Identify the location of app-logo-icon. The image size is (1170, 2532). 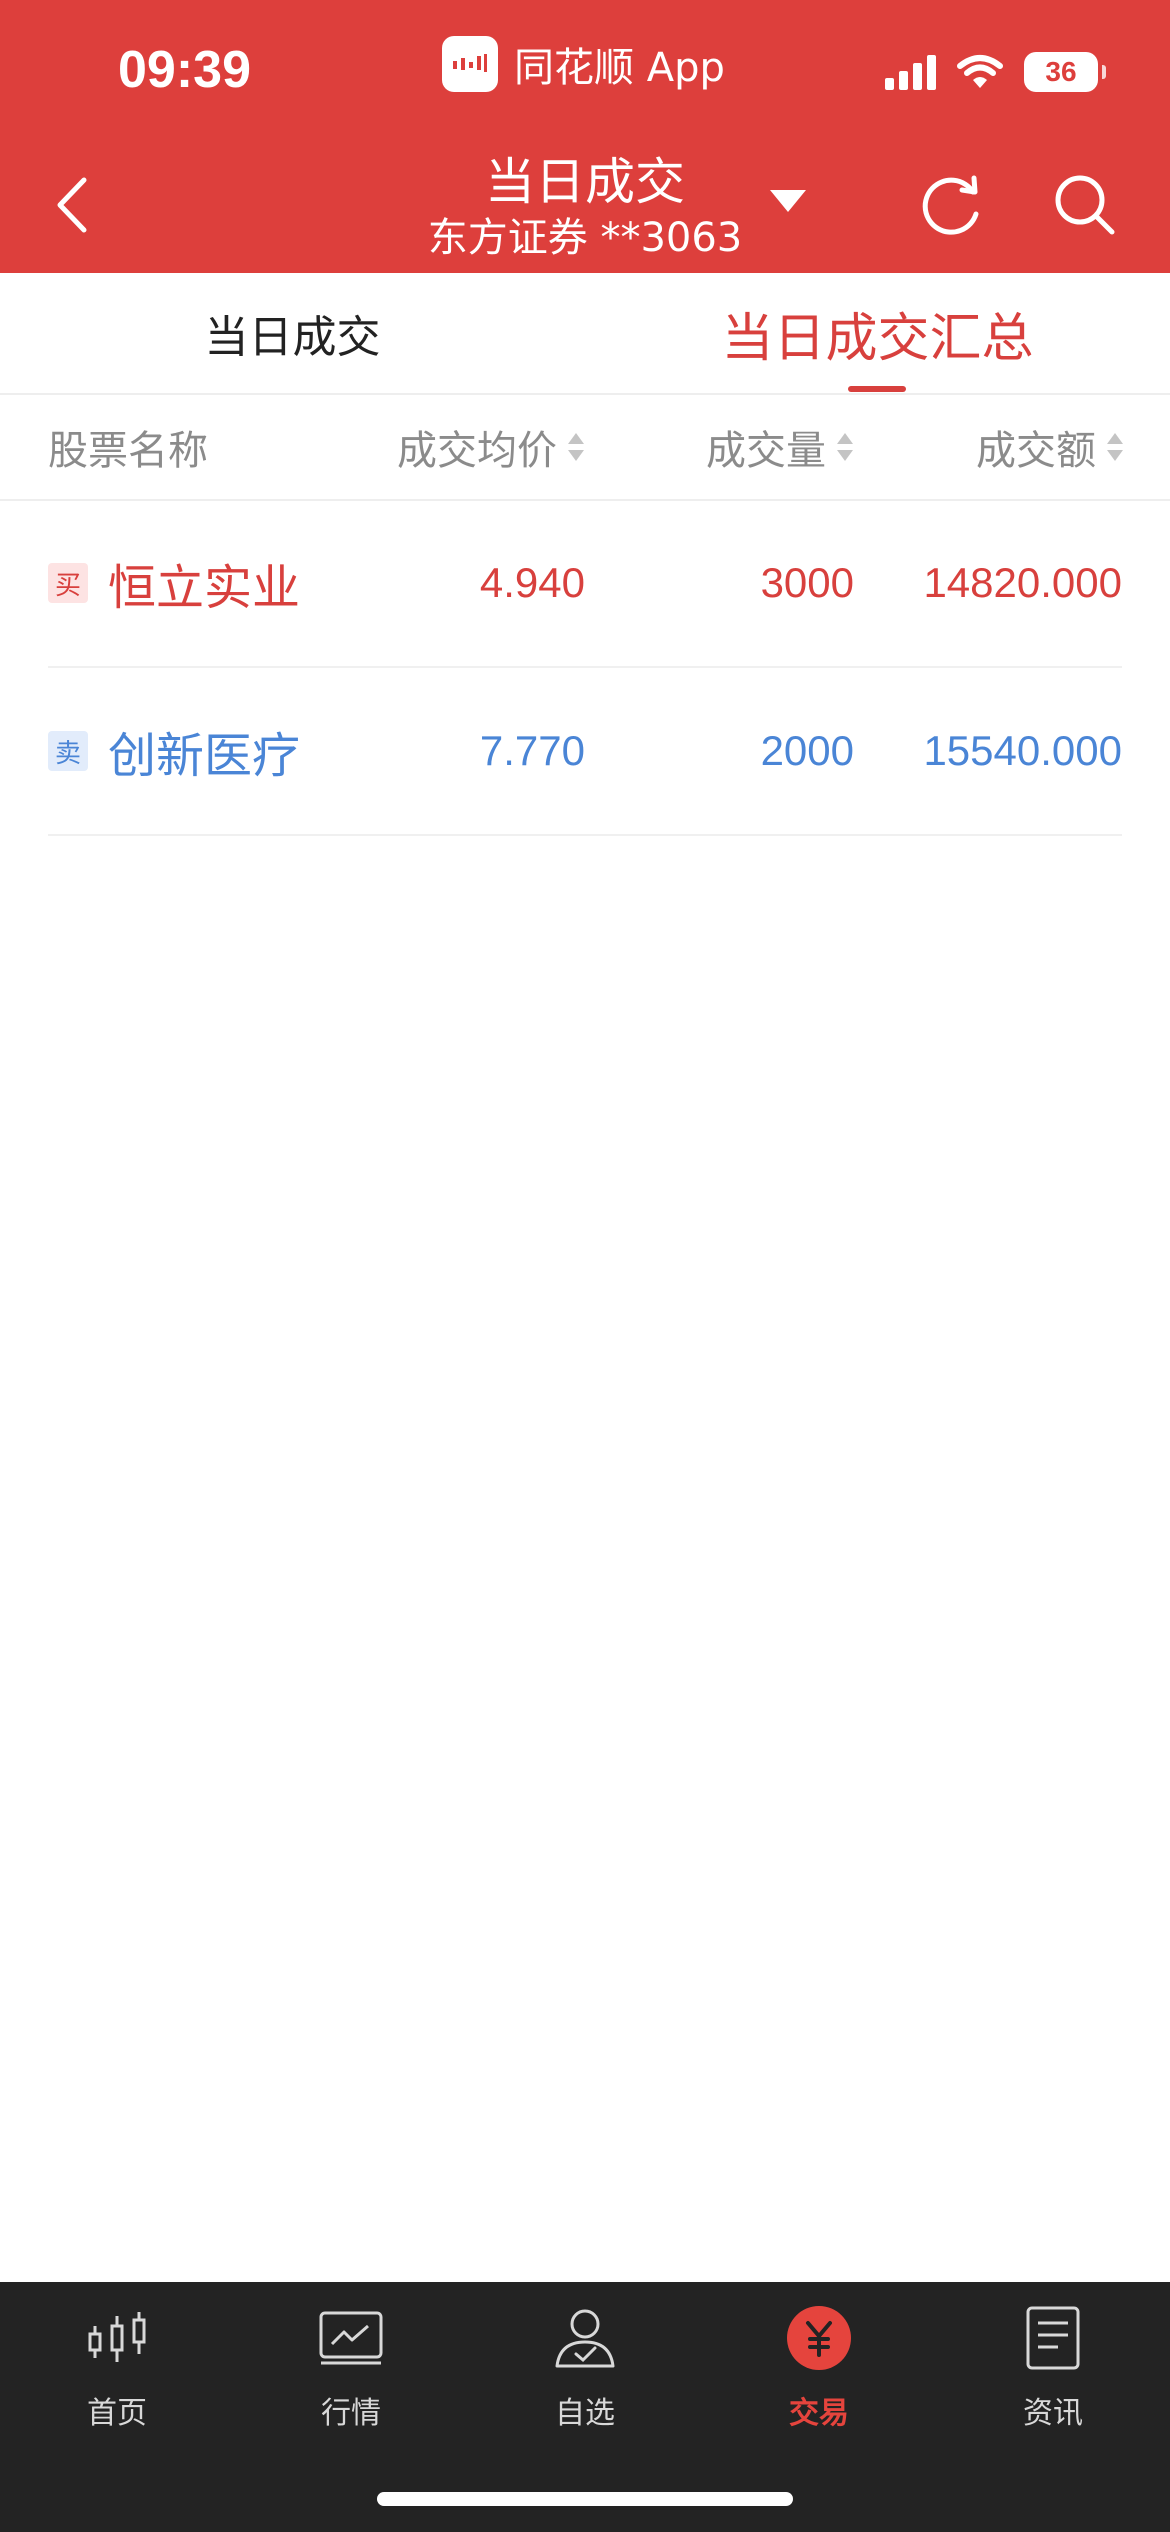
(470, 64).